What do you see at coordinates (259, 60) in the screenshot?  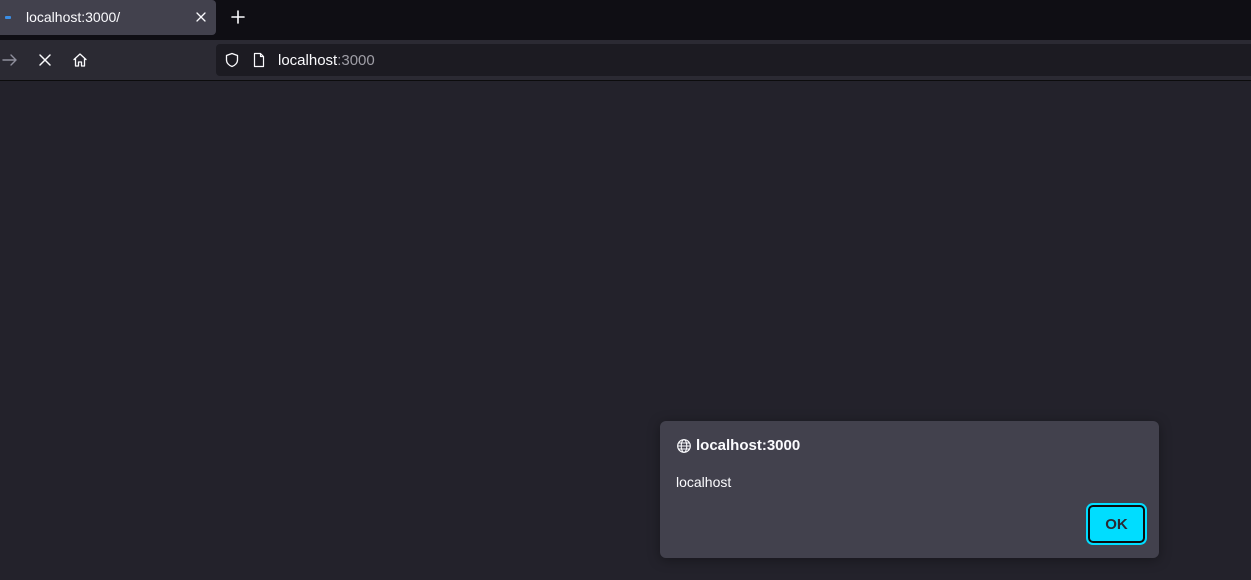 I see `page-icon` at bounding box center [259, 60].